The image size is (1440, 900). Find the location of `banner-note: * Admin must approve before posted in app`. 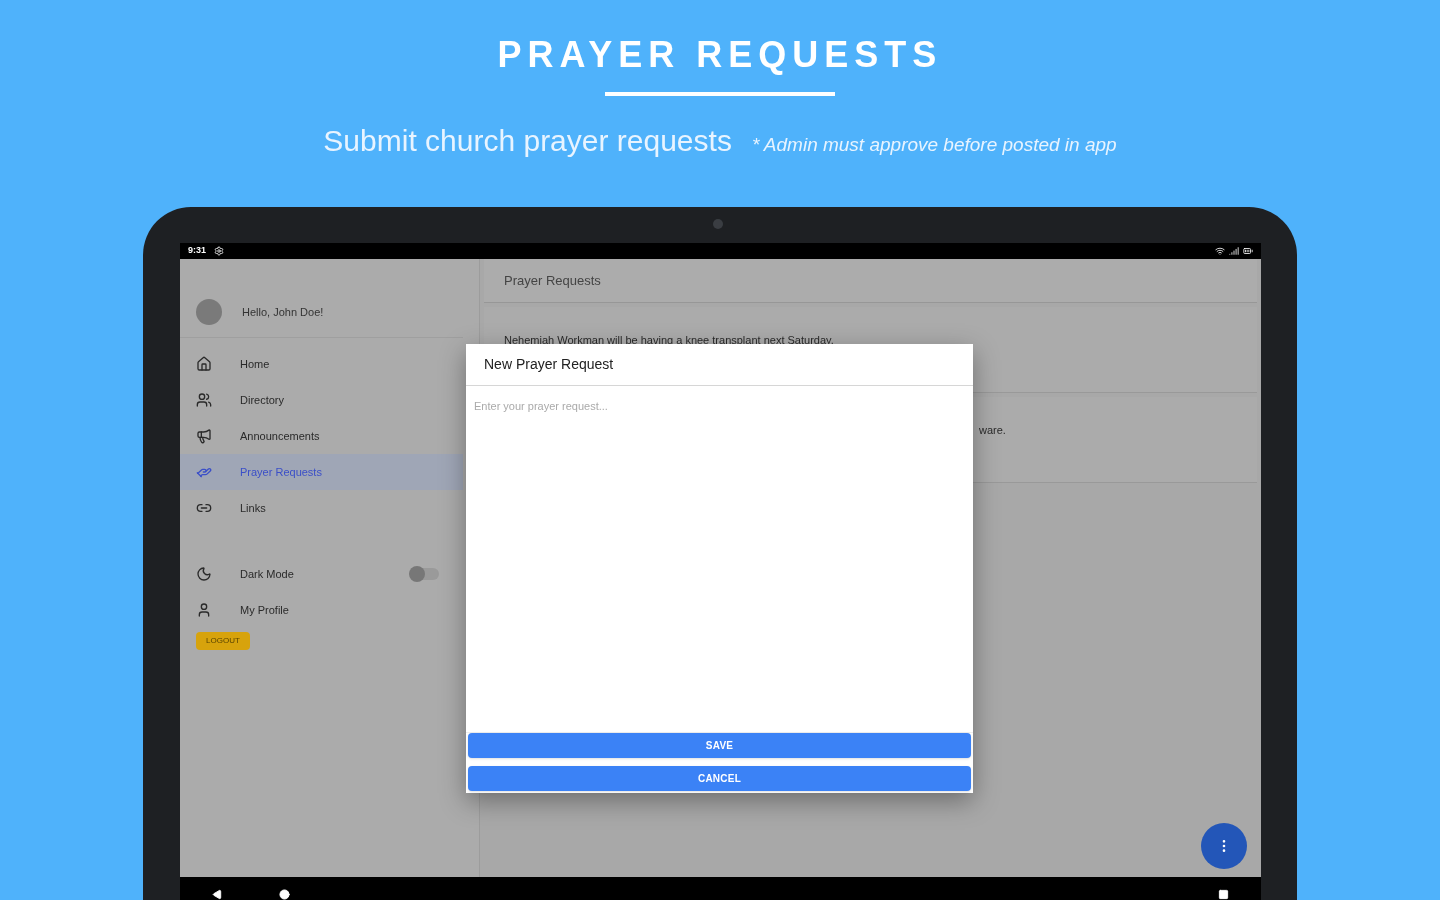

banner-note: * Admin must approve before posted in app is located at coordinates (934, 145).